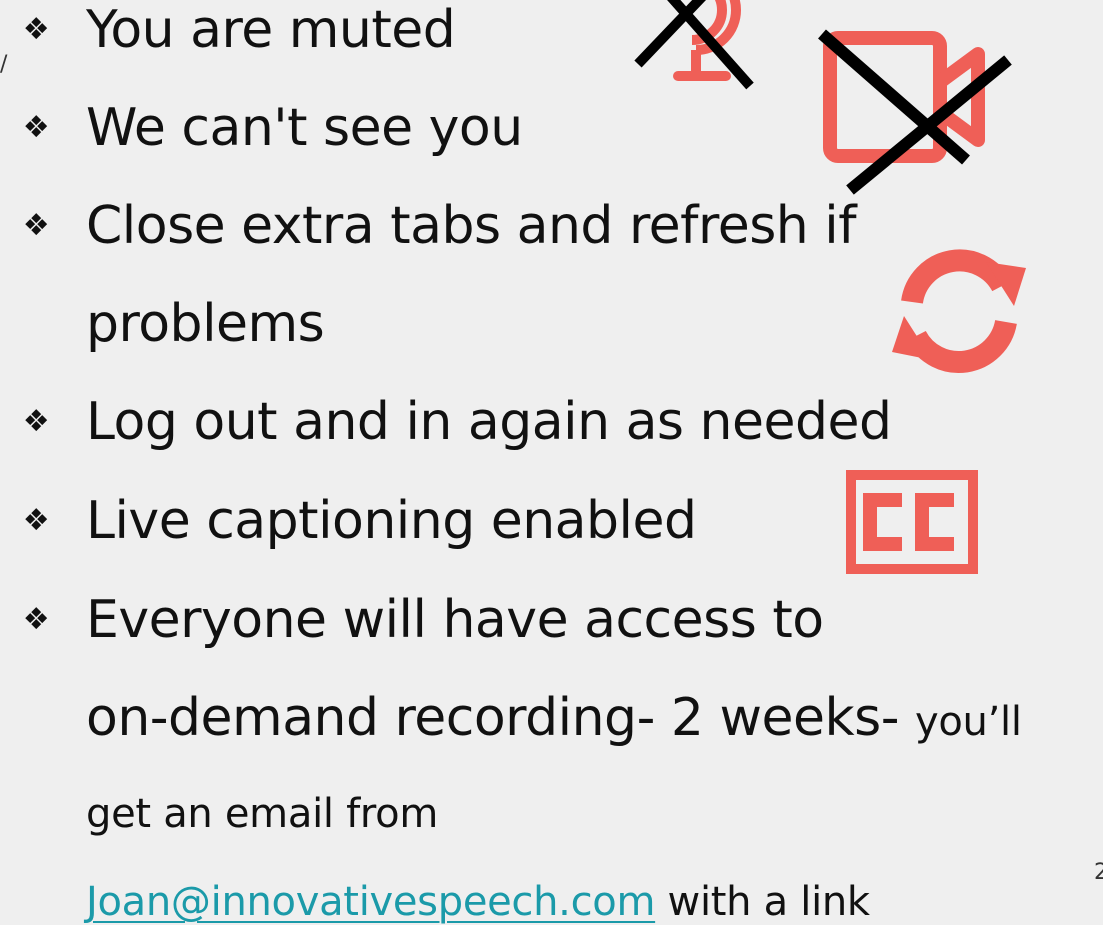 This screenshot has width=1103, height=925. I want to click on bullet-text: We can't see you, so click(304, 128).